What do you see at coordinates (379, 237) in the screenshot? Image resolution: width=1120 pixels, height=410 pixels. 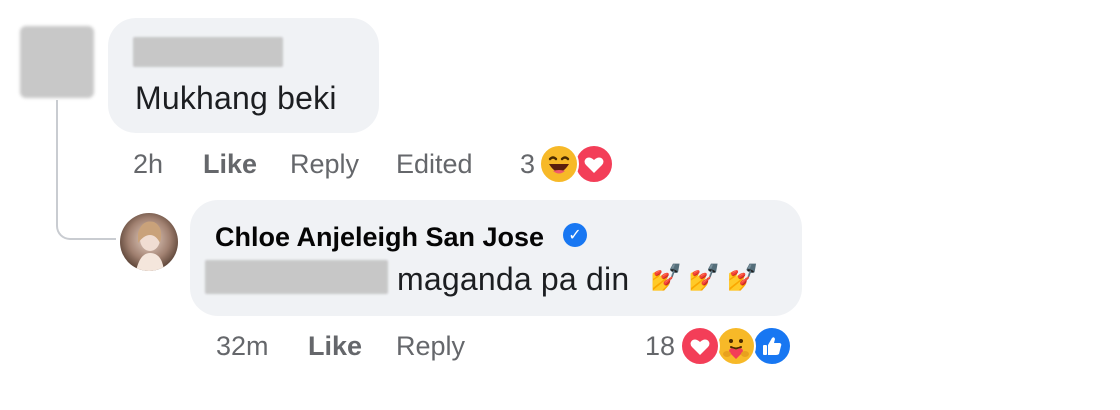 I see `reply-author-name: Chloe Anjeleigh San Jose` at bounding box center [379, 237].